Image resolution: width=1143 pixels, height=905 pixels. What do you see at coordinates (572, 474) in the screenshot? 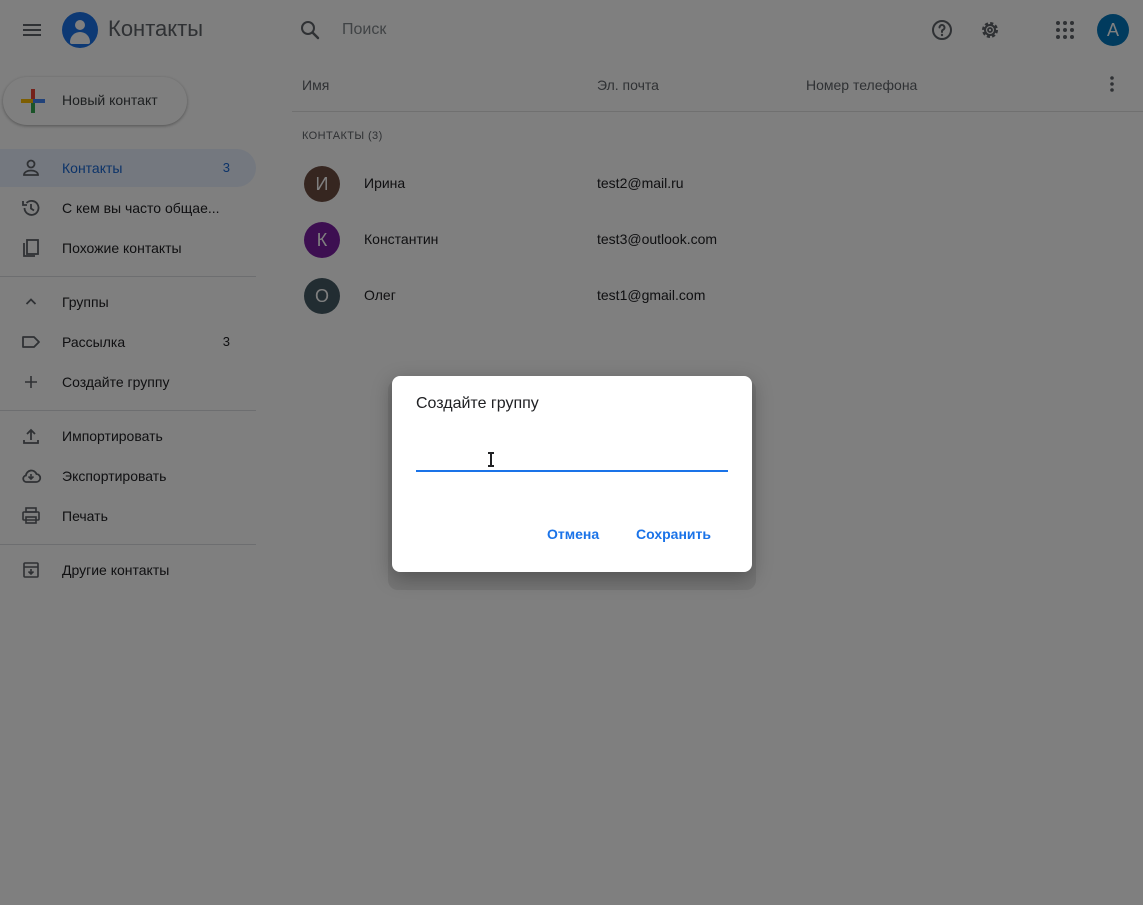
I see `create-group-dialog: Создайте группу Отмена Сохранить` at bounding box center [572, 474].